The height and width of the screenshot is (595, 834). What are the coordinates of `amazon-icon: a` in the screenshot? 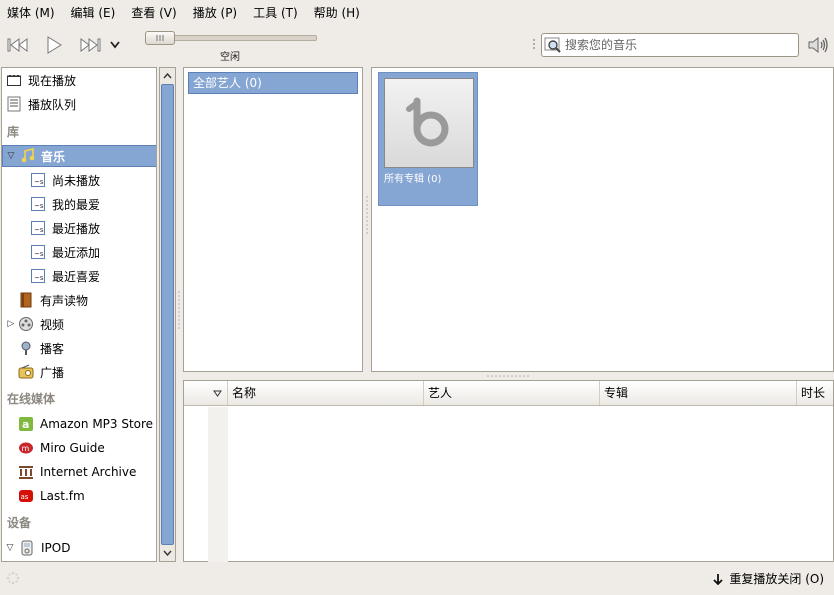 It's located at (26, 424).